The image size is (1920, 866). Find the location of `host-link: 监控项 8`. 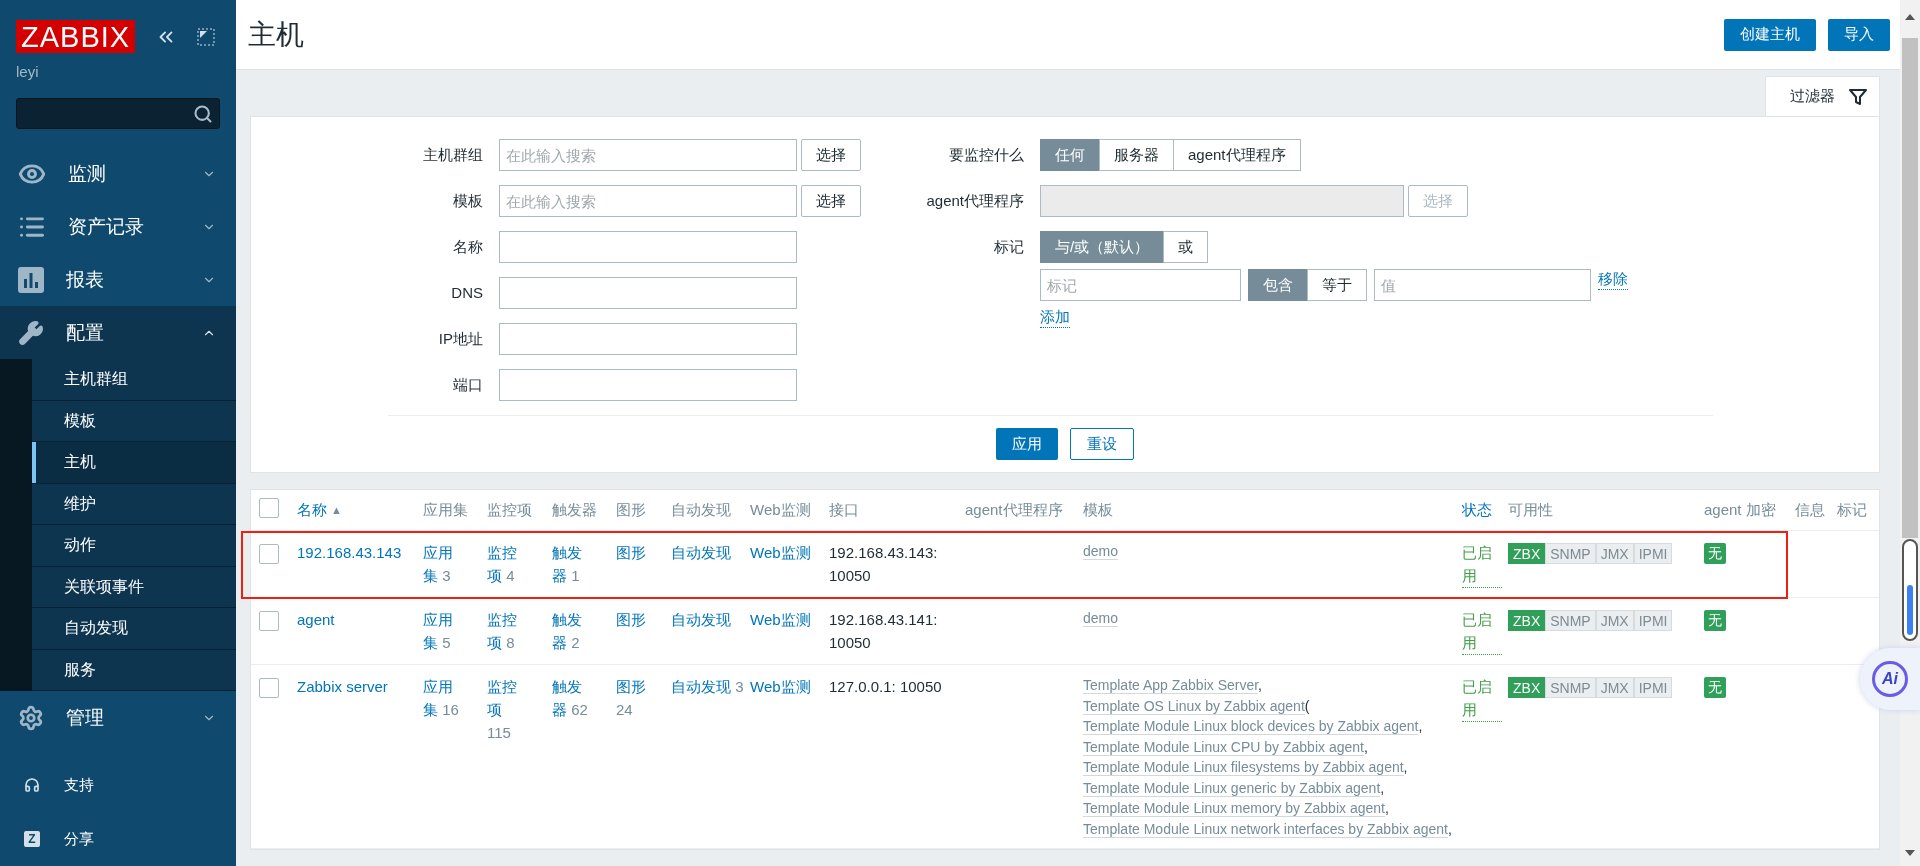

host-link: 监控项 8 is located at coordinates (508, 631).